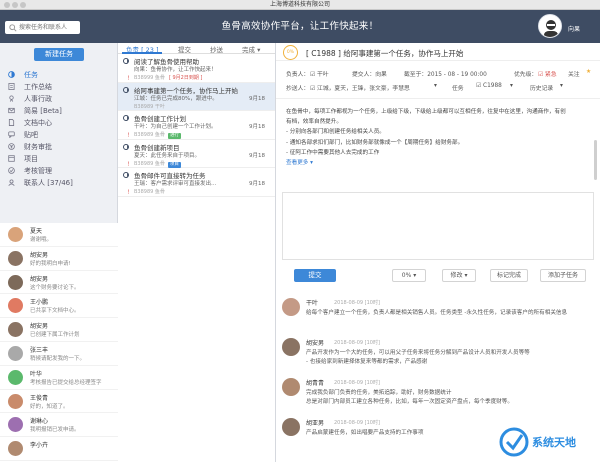 The width and height of the screenshot is (600, 462). Describe the element at coordinates (216, 49) in the screenshot. I see `tab-cc: 抄送` at that location.